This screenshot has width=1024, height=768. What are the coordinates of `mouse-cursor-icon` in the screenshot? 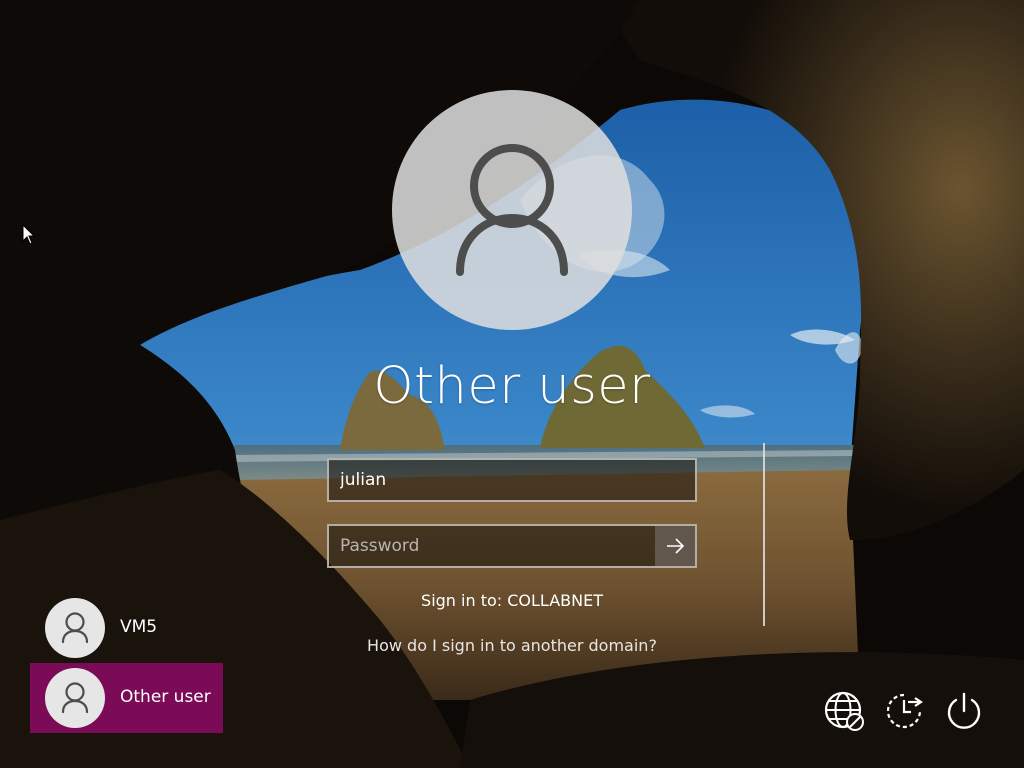 It's located at (29, 234).